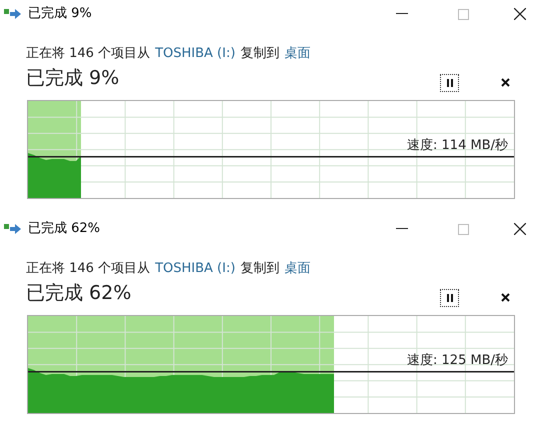 The width and height of the screenshot is (548, 430). Describe the element at coordinates (60, 14) in the screenshot. I see `window-title: 已完成 9%` at that location.